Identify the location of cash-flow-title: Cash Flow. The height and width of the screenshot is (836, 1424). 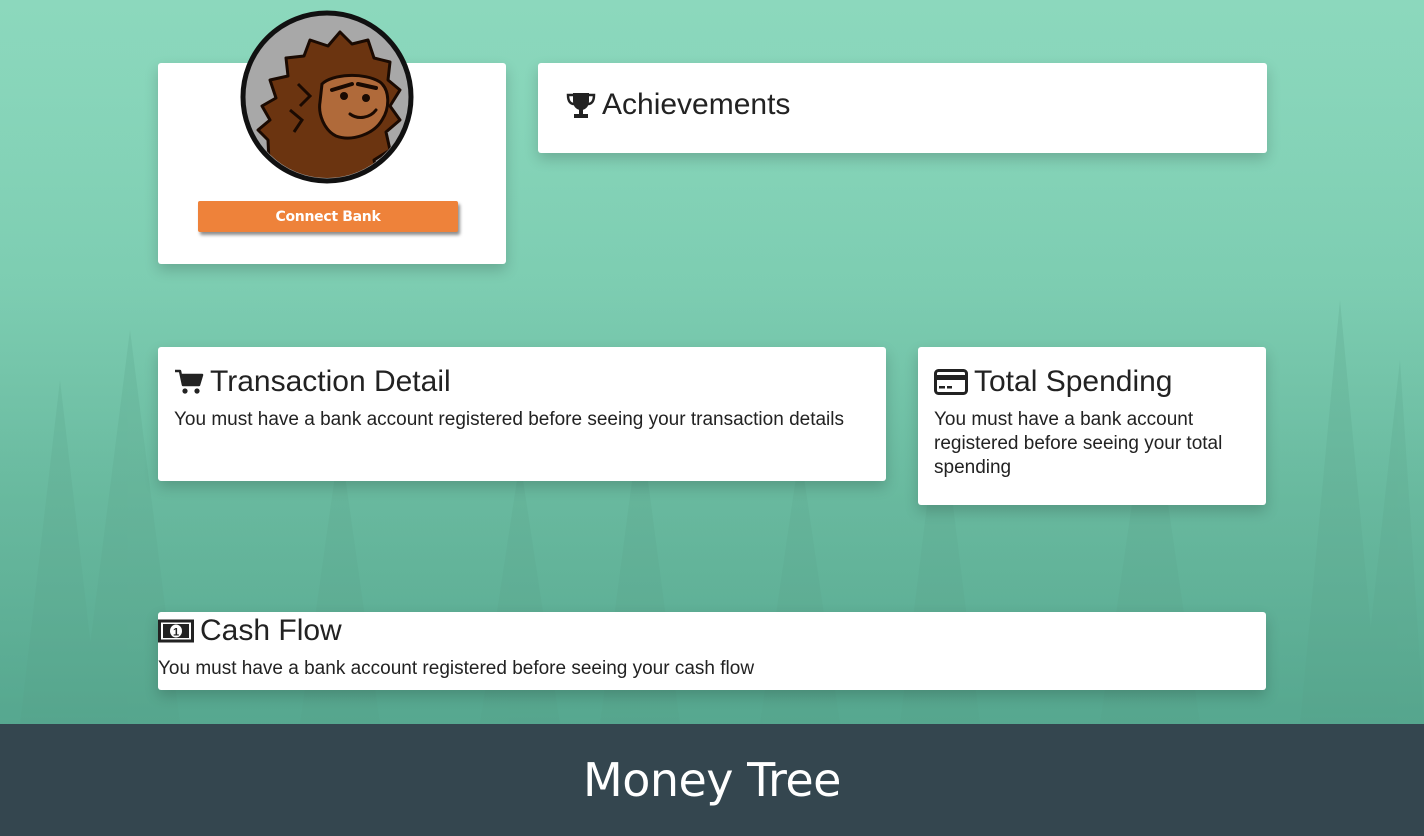
(271, 630).